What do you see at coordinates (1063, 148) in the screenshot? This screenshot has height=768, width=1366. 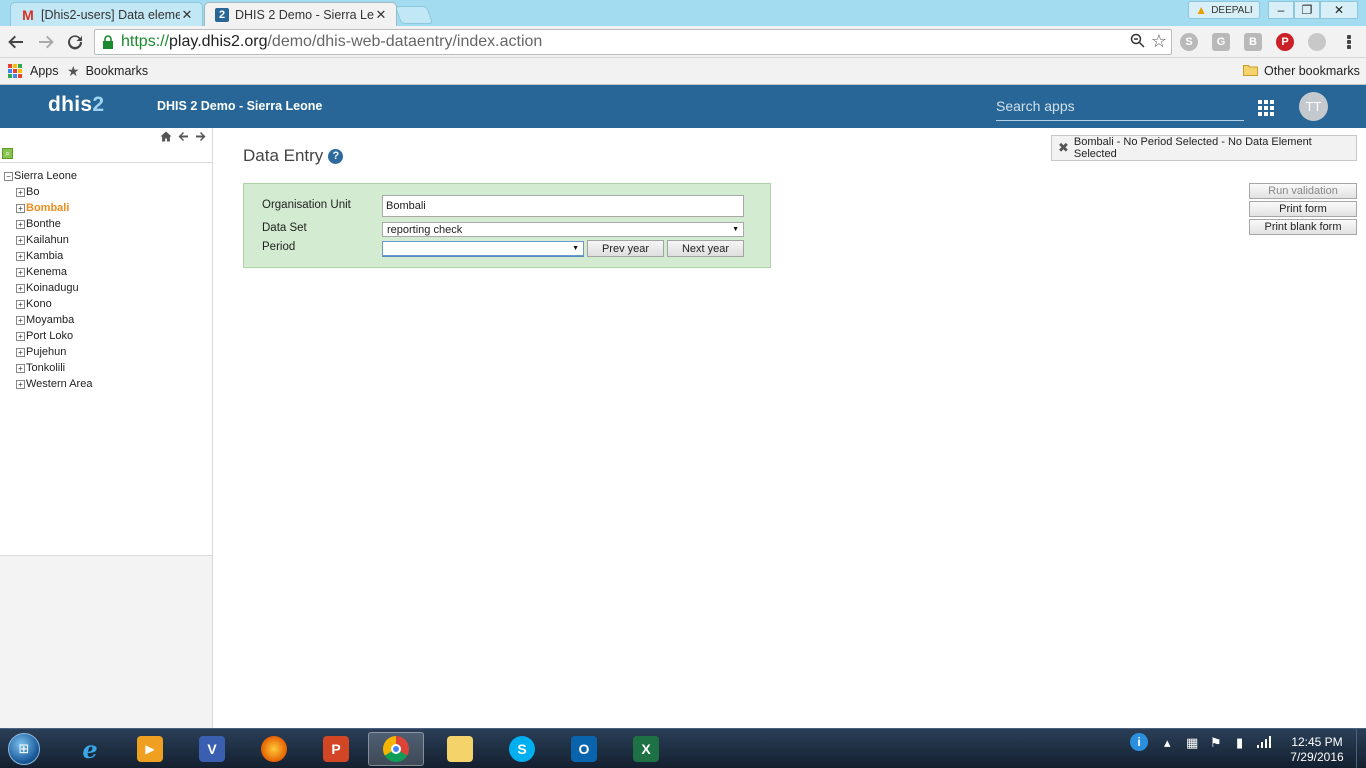 I see `close-icon: ✖` at bounding box center [1063, 148].